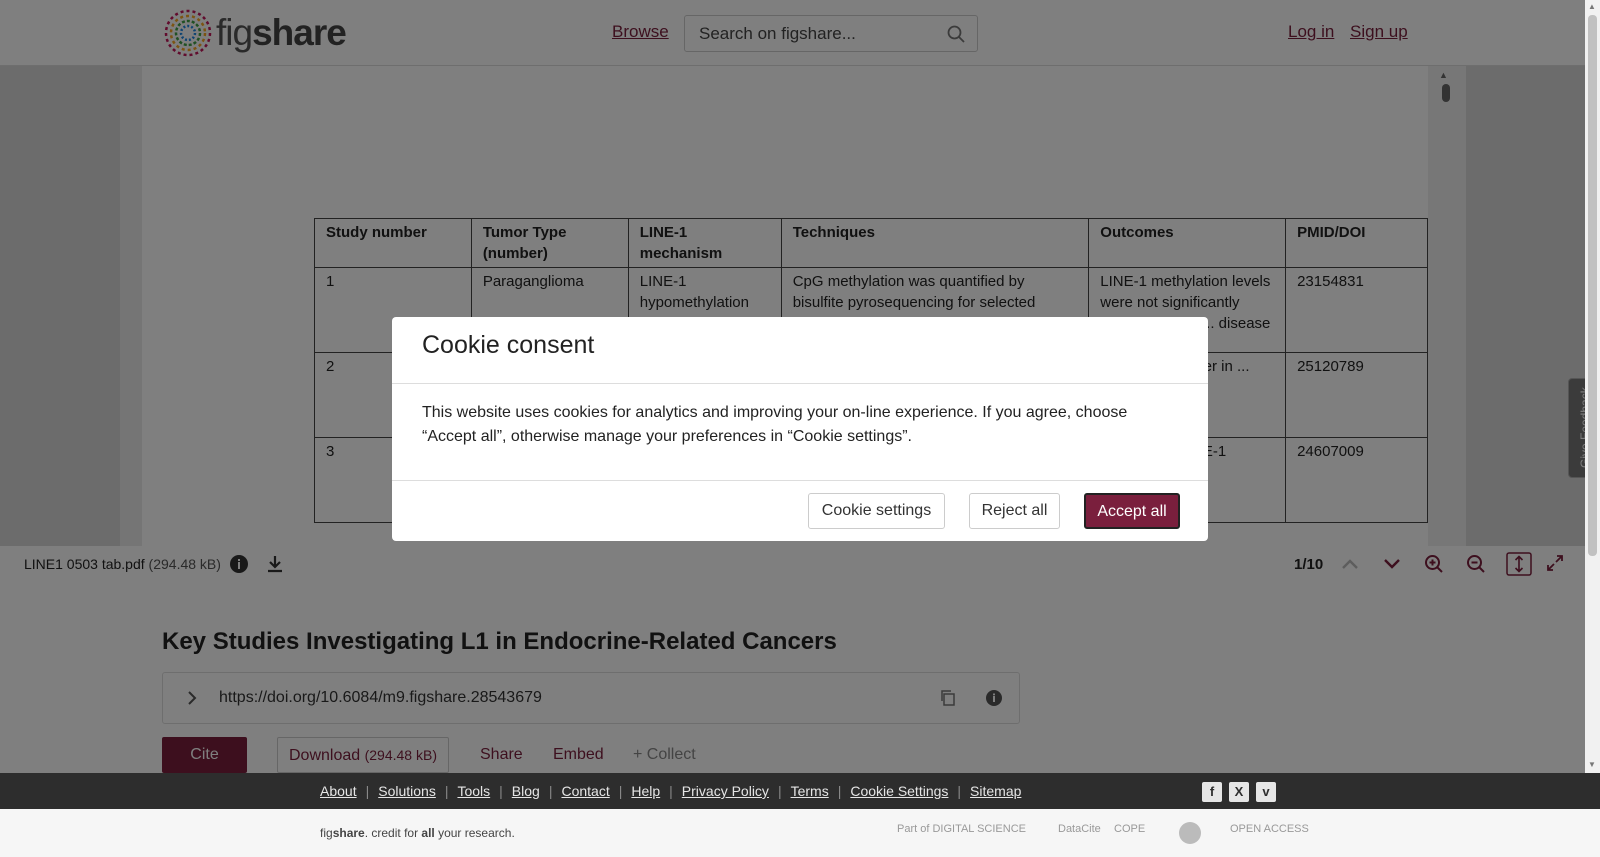 The image size is (1600, 857). What do you see at coordinates (338, 791) in the screenshot?
I see `footer-link-about: About` at bounding box center [338, 791].